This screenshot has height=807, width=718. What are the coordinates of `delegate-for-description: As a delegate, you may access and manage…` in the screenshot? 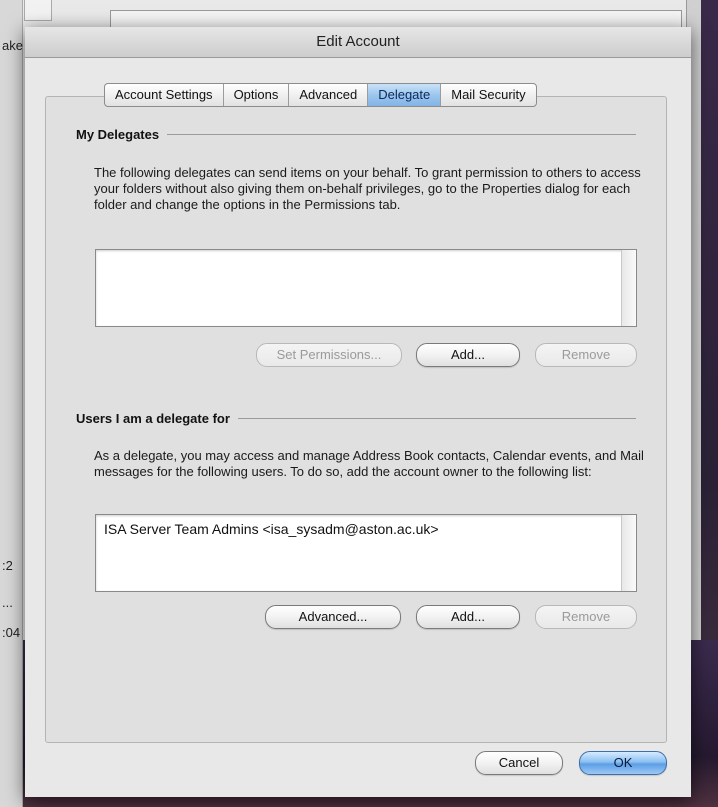 It's located at (369, 463).